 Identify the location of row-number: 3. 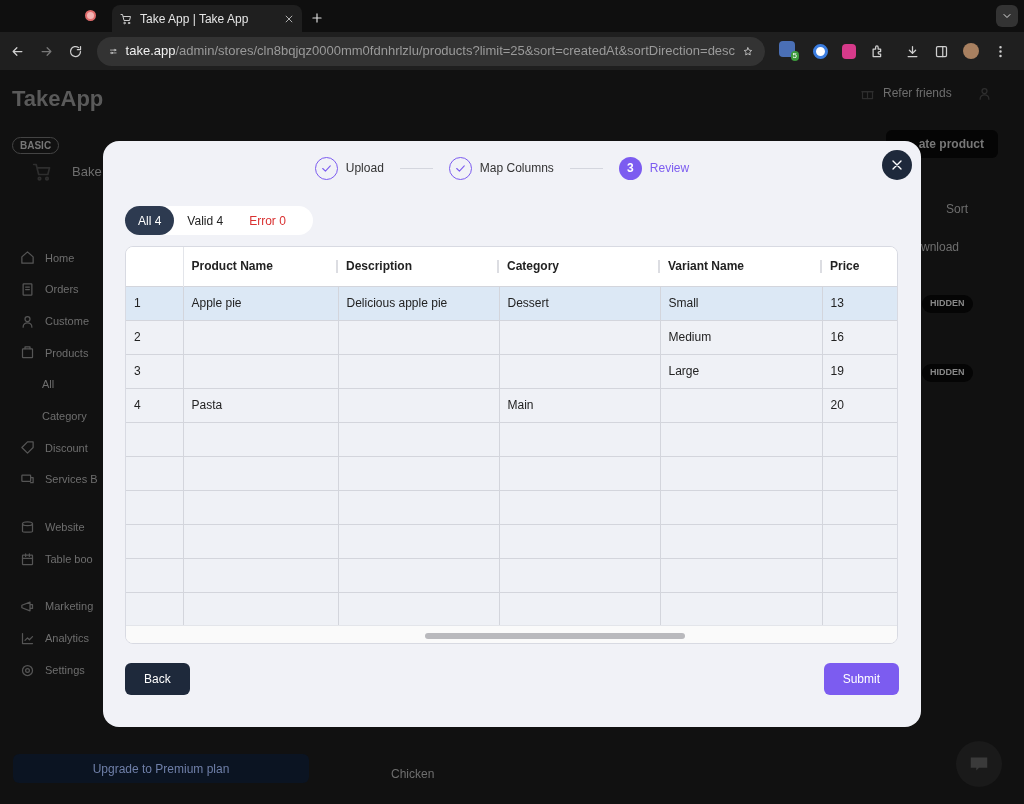
(137, 371).